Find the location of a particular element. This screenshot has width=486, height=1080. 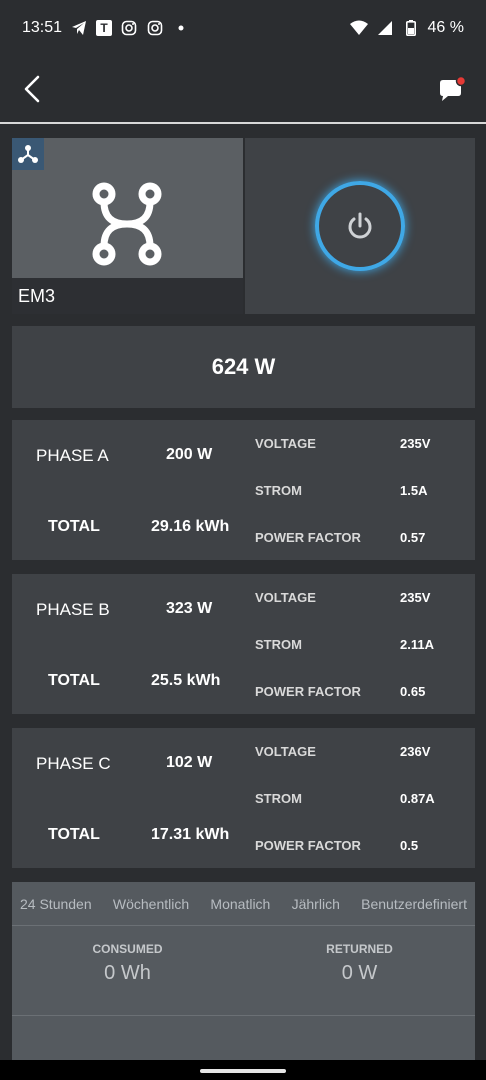

consumed-stat: CONSUMED 0 Wh is located at coordinates (127, 963).